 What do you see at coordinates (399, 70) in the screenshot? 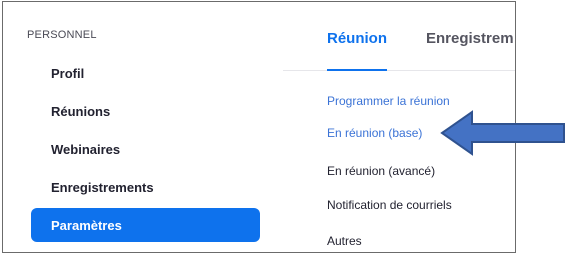
I see `tabs-divider` at bounding box center [399, 70].